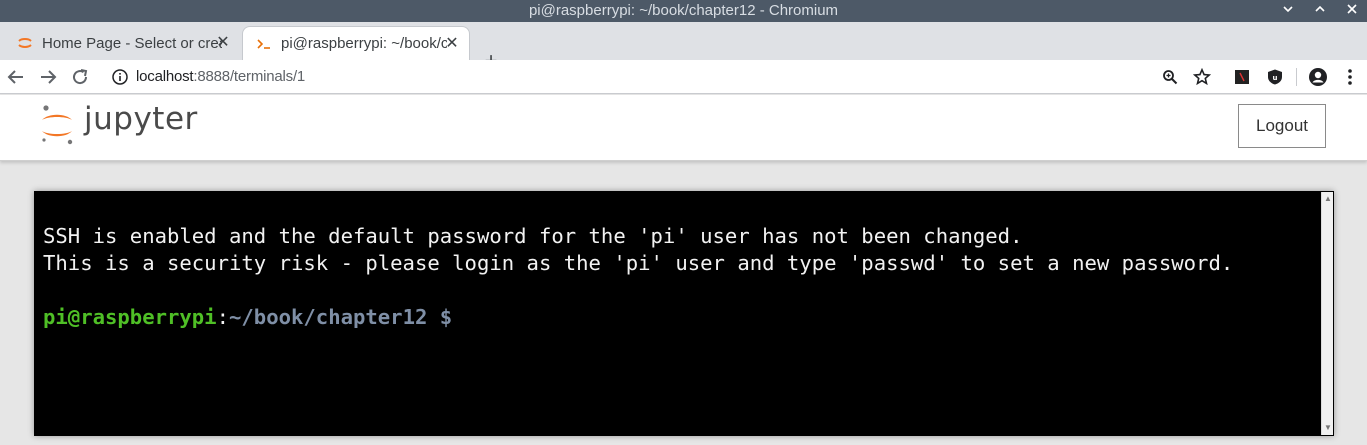  What do you see at coordinates (1202, 77) in the screenshot?
I see `bookmark-star-icon` at bounding box center [1202, 77].